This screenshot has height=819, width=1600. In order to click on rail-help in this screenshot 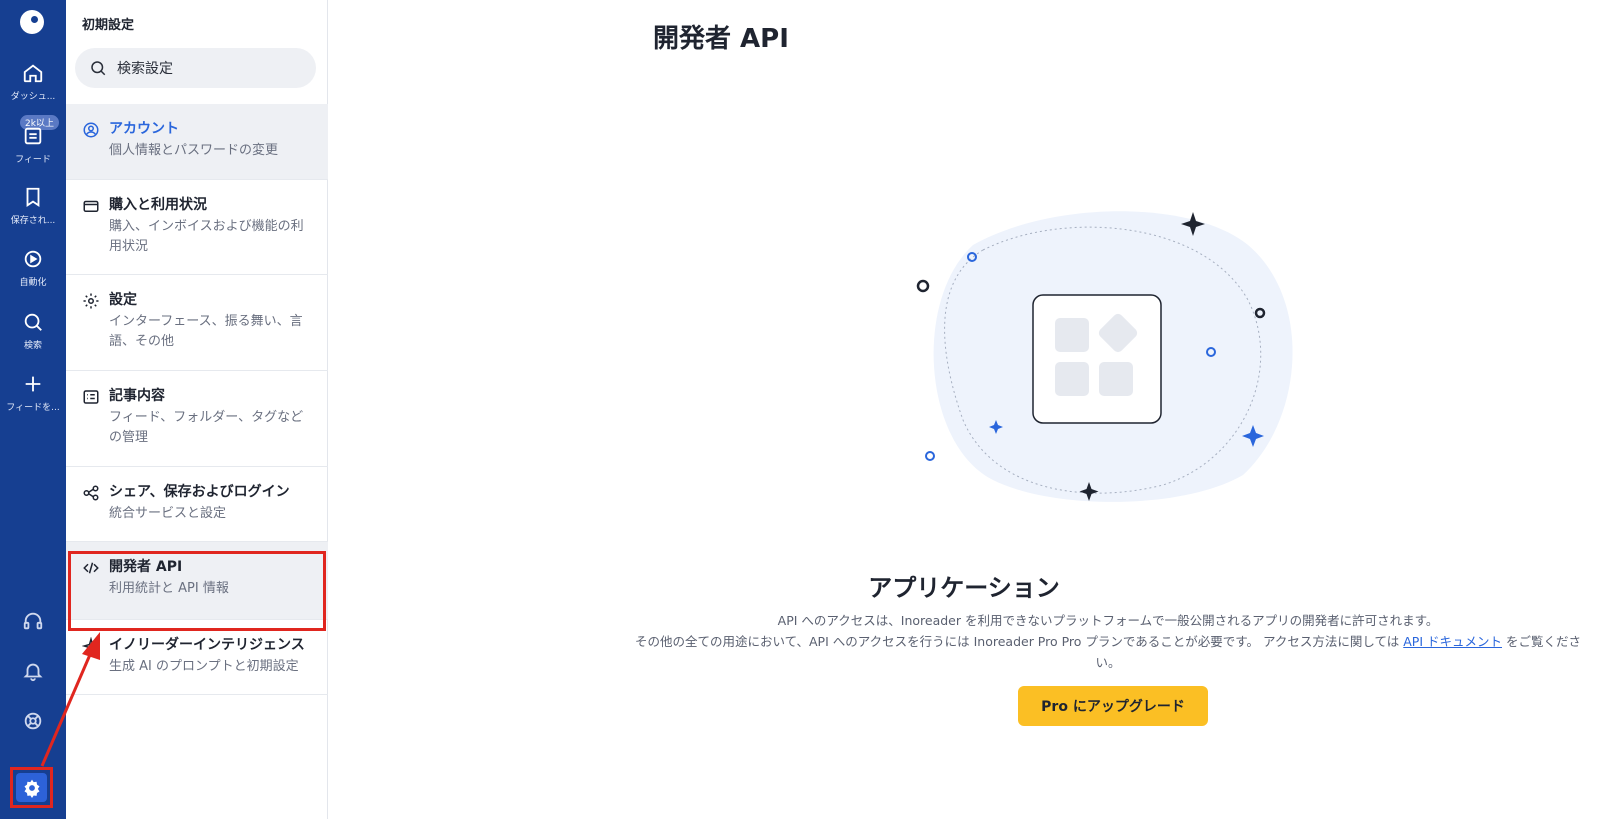, I will do `click(33, 721)`.